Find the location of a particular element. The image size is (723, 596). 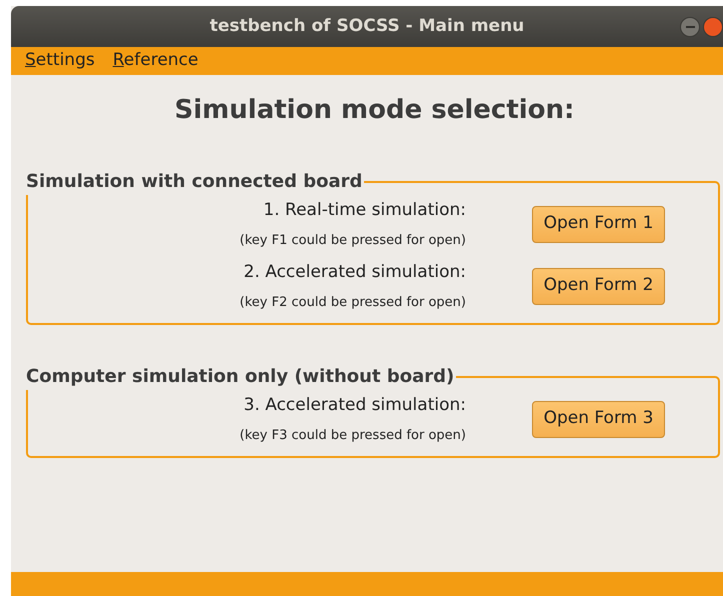

minimize-button is located at coordinates (690, 27).